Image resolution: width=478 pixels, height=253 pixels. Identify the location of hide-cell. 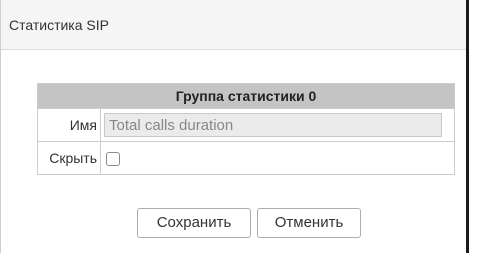
(277, 158).